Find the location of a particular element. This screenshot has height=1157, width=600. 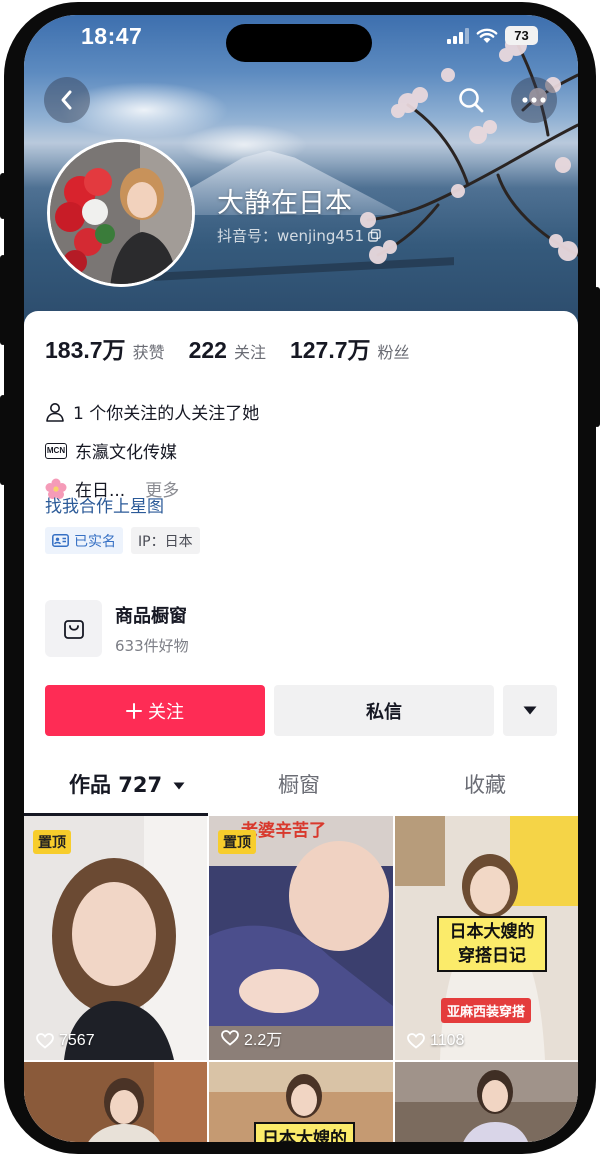

id-card-icon is located at coordinates (60, 540).